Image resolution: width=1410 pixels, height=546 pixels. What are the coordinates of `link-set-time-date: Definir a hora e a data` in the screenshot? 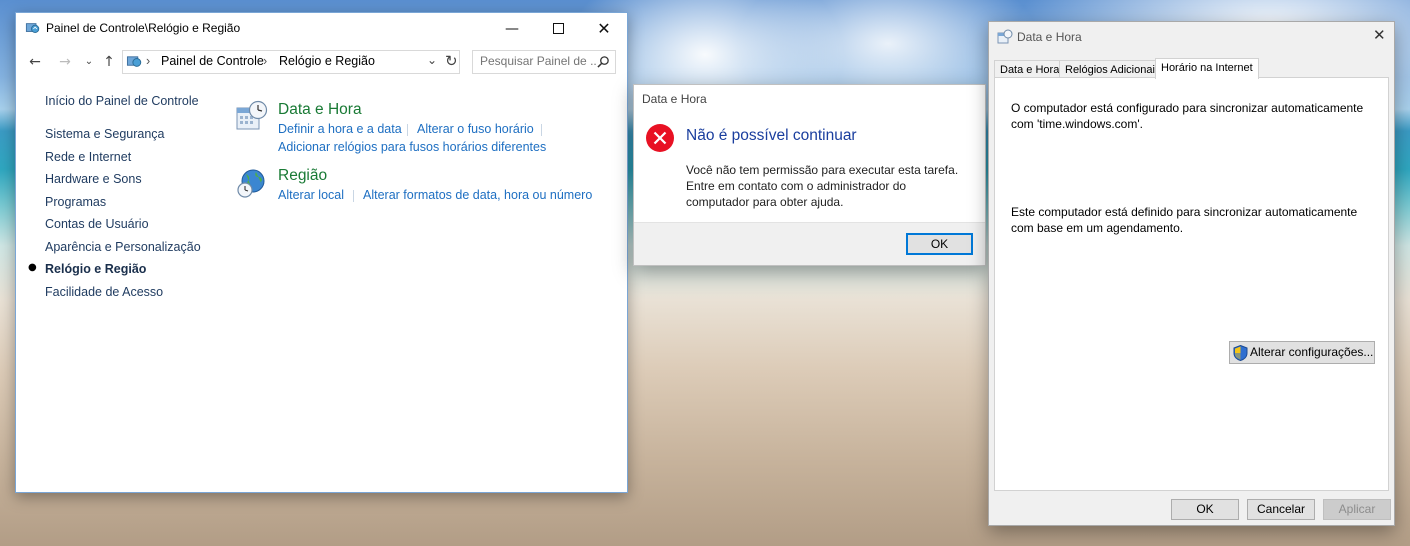 It's located at (340, 129).